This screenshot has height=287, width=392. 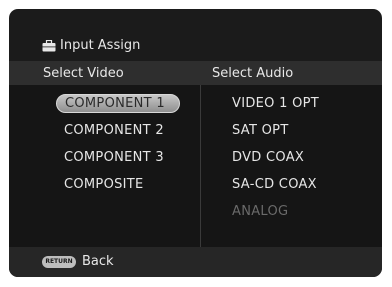 What do you see at coordinates (260, 130) in the screenshot?
I see `audio-item-sat-opt: SAT OPT` at bounding box center [260, 130].